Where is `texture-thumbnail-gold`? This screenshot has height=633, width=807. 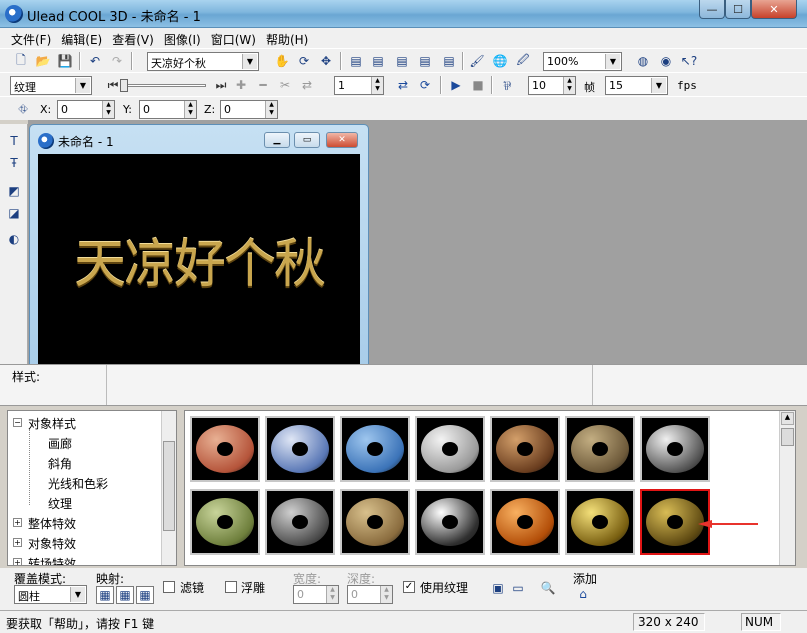
texture-thumbnail-gold is located at coordinates (600, 522).